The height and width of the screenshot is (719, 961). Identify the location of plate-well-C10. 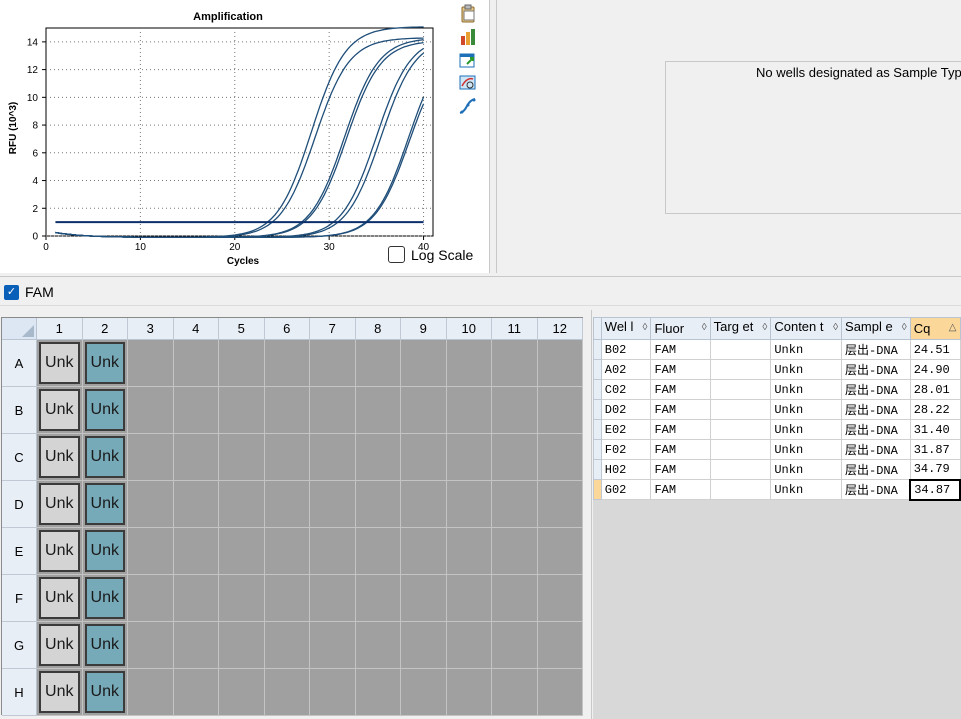
(469, 457).